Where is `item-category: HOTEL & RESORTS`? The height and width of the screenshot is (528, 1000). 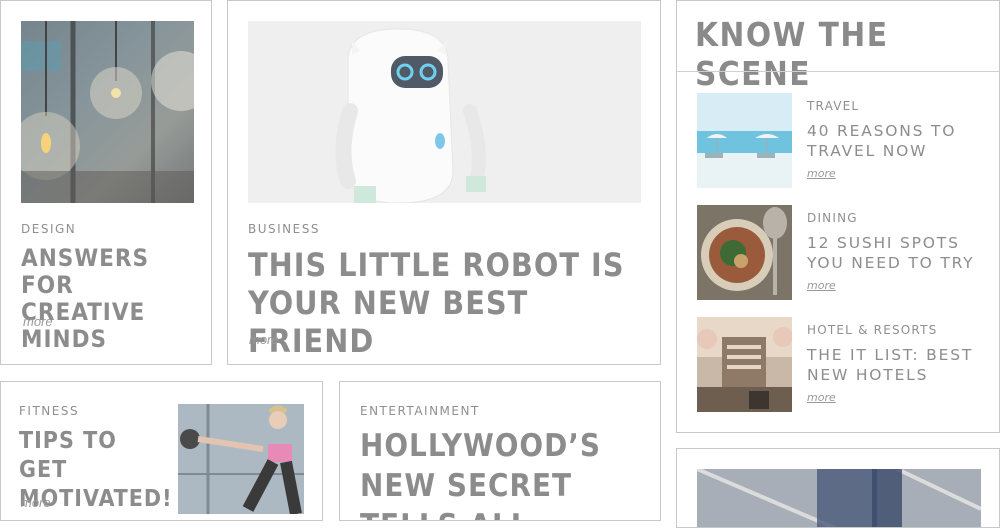
item-category: HOTEL & RESORTS is located at coordinates (872, 330).